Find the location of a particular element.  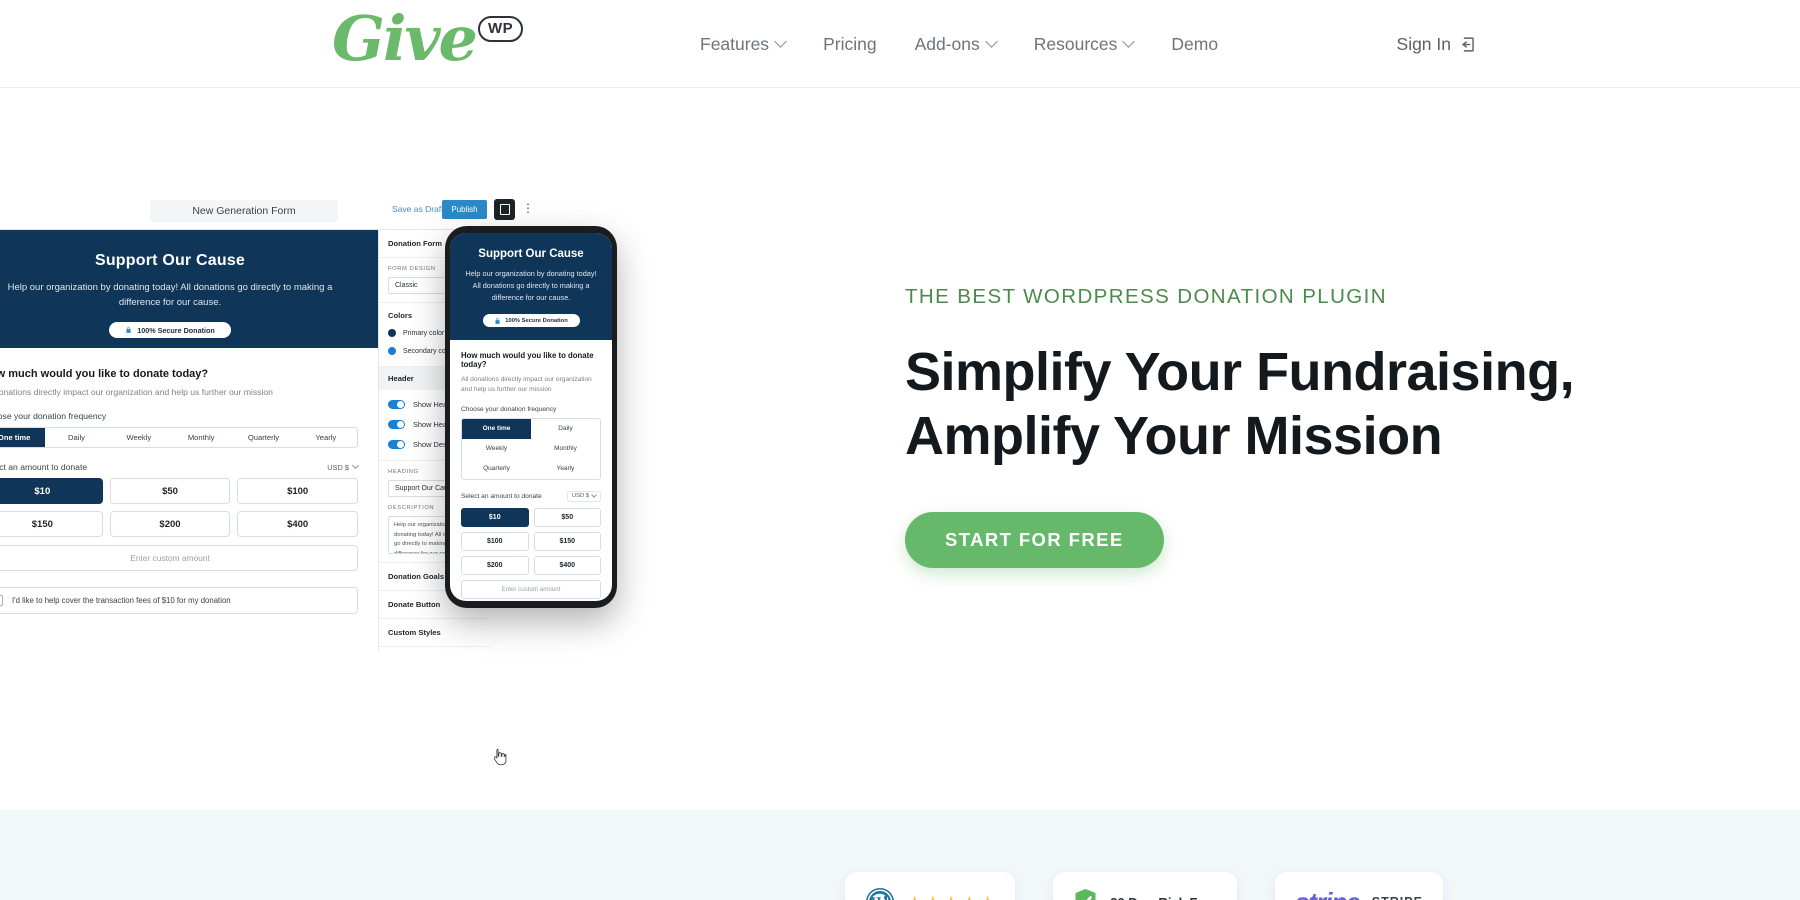

phone-currency-value: USD $ is located at coordinates (580, 496).